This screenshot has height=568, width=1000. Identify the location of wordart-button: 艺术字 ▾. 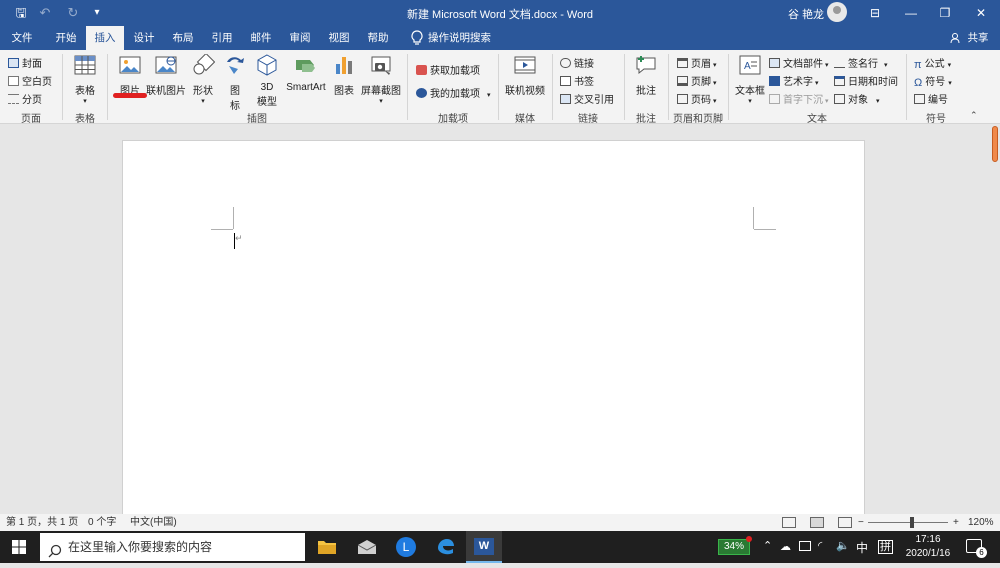
(794, 80).